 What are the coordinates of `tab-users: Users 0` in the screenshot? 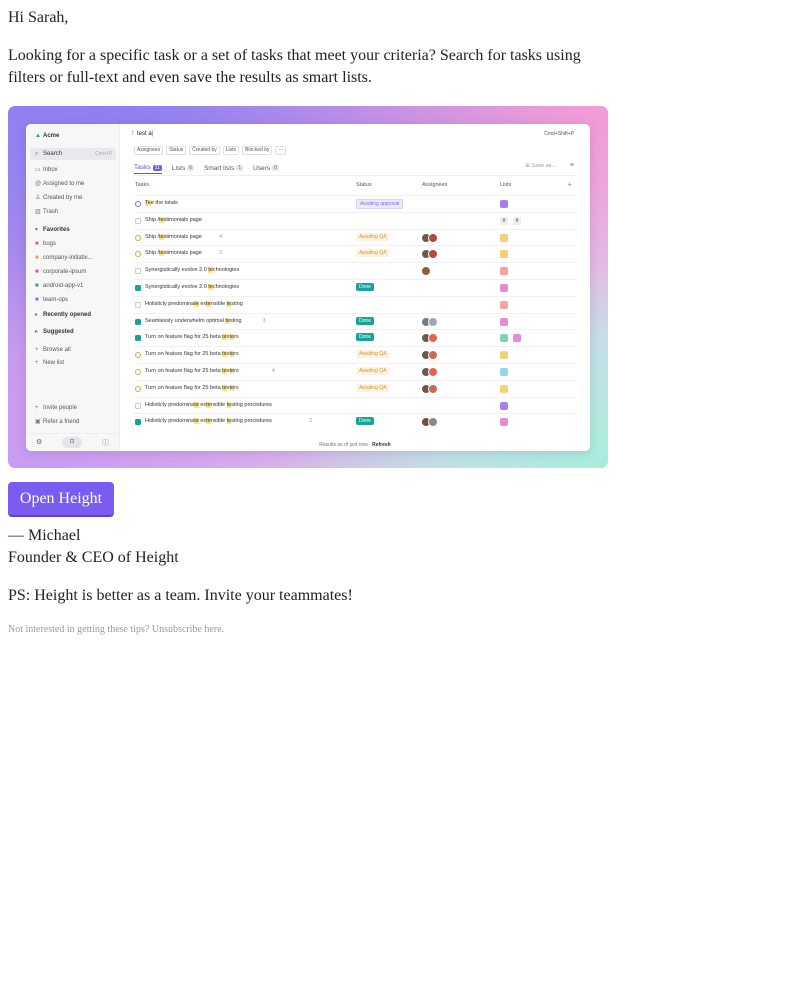 It's located at (266, 168).